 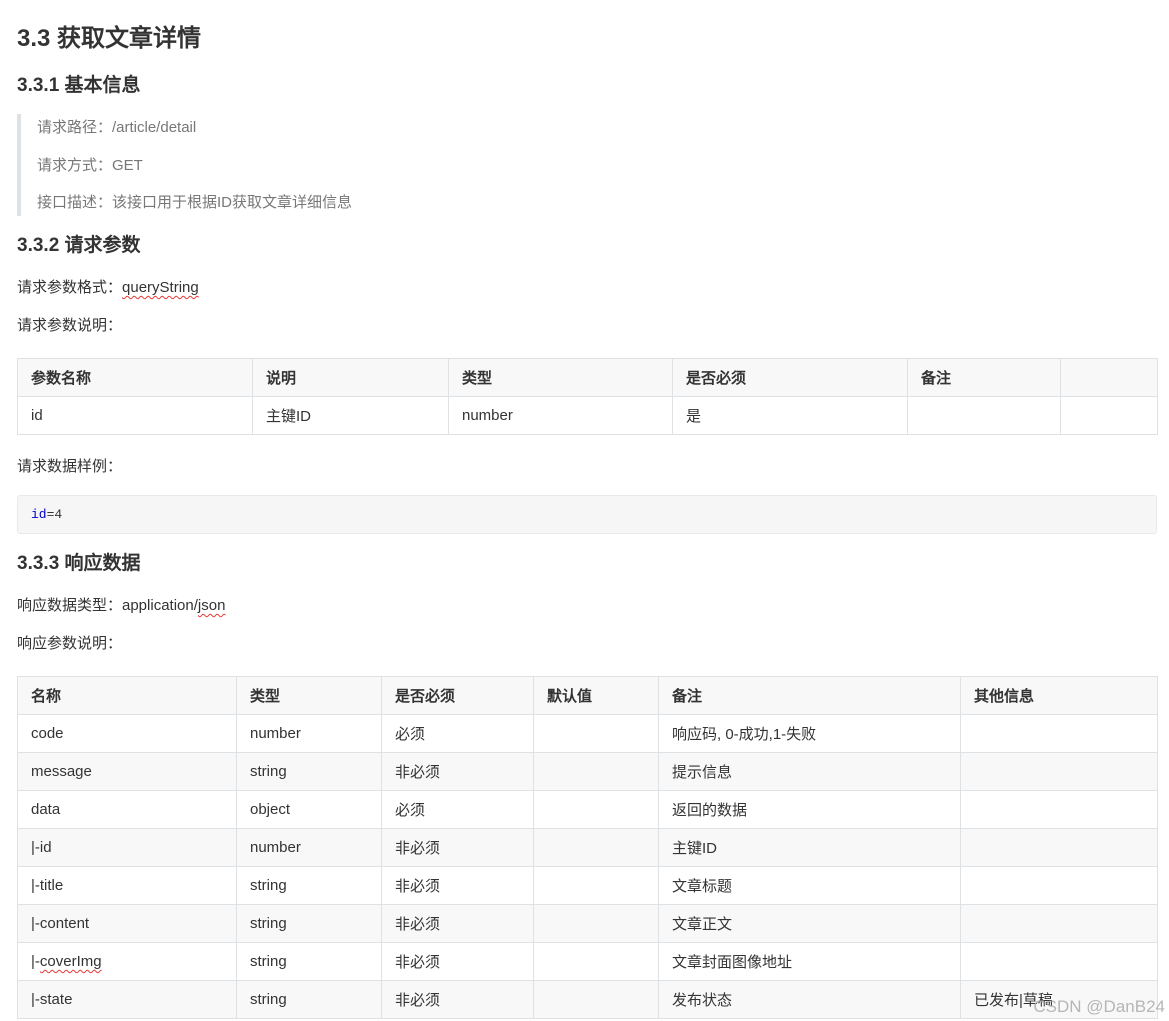 I want to click on col-header: 默认值, so click(x=596, y=695).